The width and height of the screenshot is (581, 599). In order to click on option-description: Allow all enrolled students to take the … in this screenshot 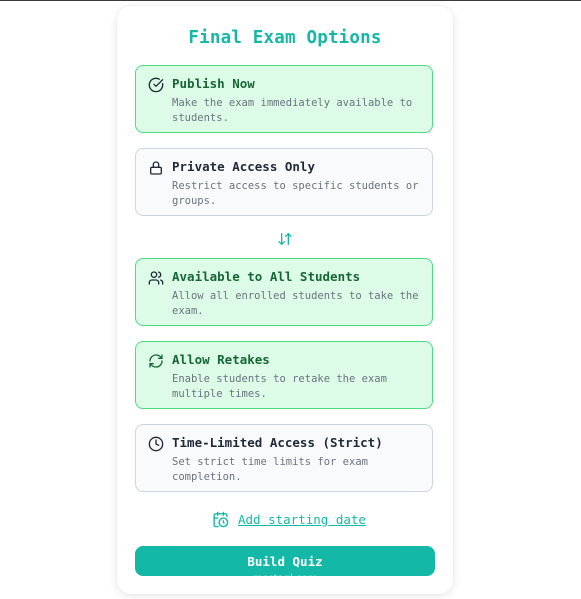, I will do `click(295, 303)`.